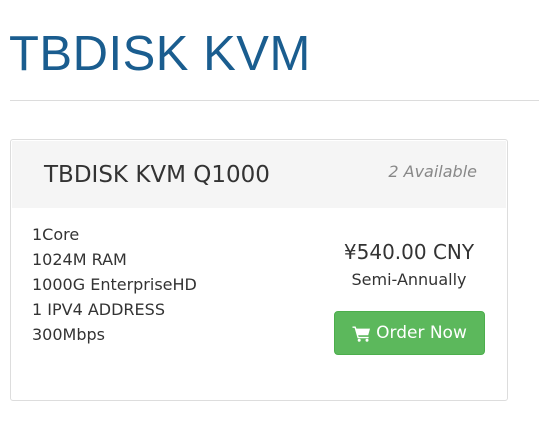  What do you see at coordinates (409, 252) in the screenshot?
I see `product-price: ¥540.00 CNY` at bounding box center [409, 252].